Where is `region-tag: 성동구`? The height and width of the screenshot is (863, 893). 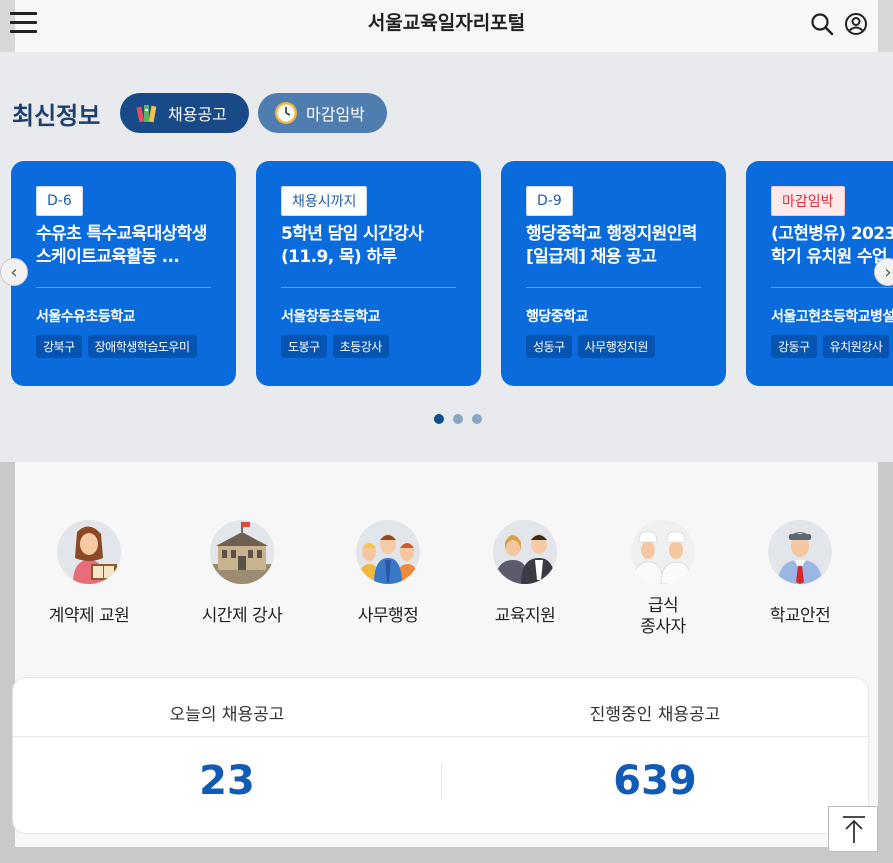 region-tag: 성동구 is located at coordinates (549, 346).